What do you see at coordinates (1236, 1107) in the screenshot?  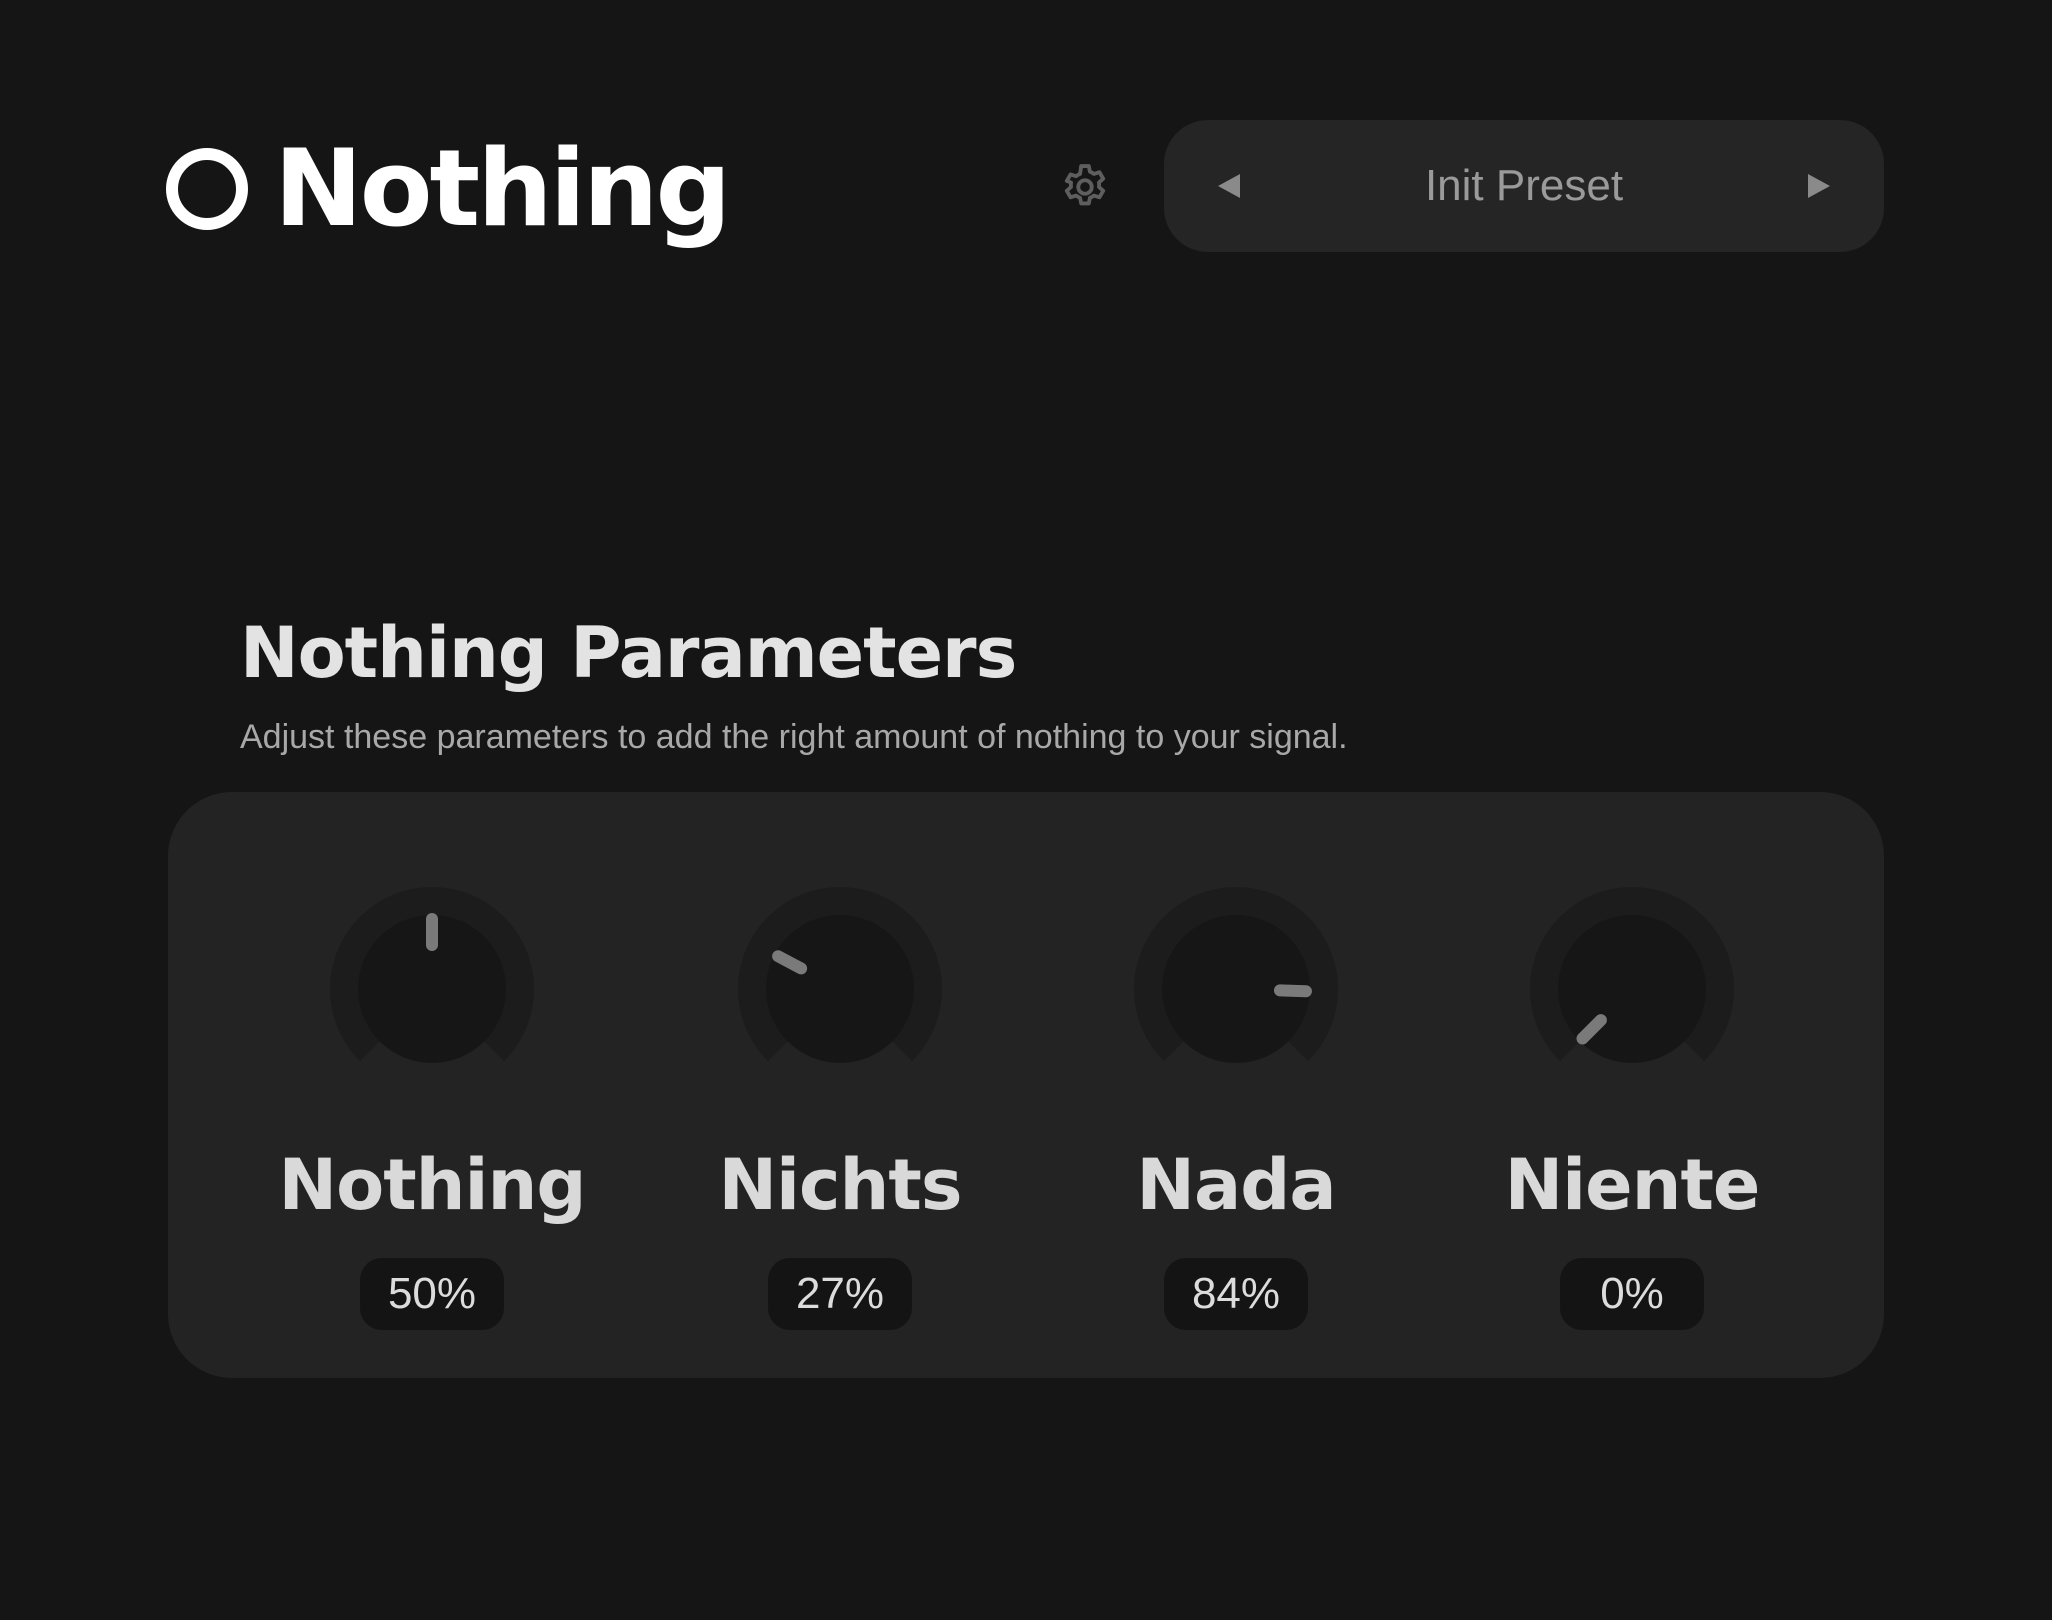 I see `knob-unit-nada: Nada 84%` at bounding box center [1236, 1107].